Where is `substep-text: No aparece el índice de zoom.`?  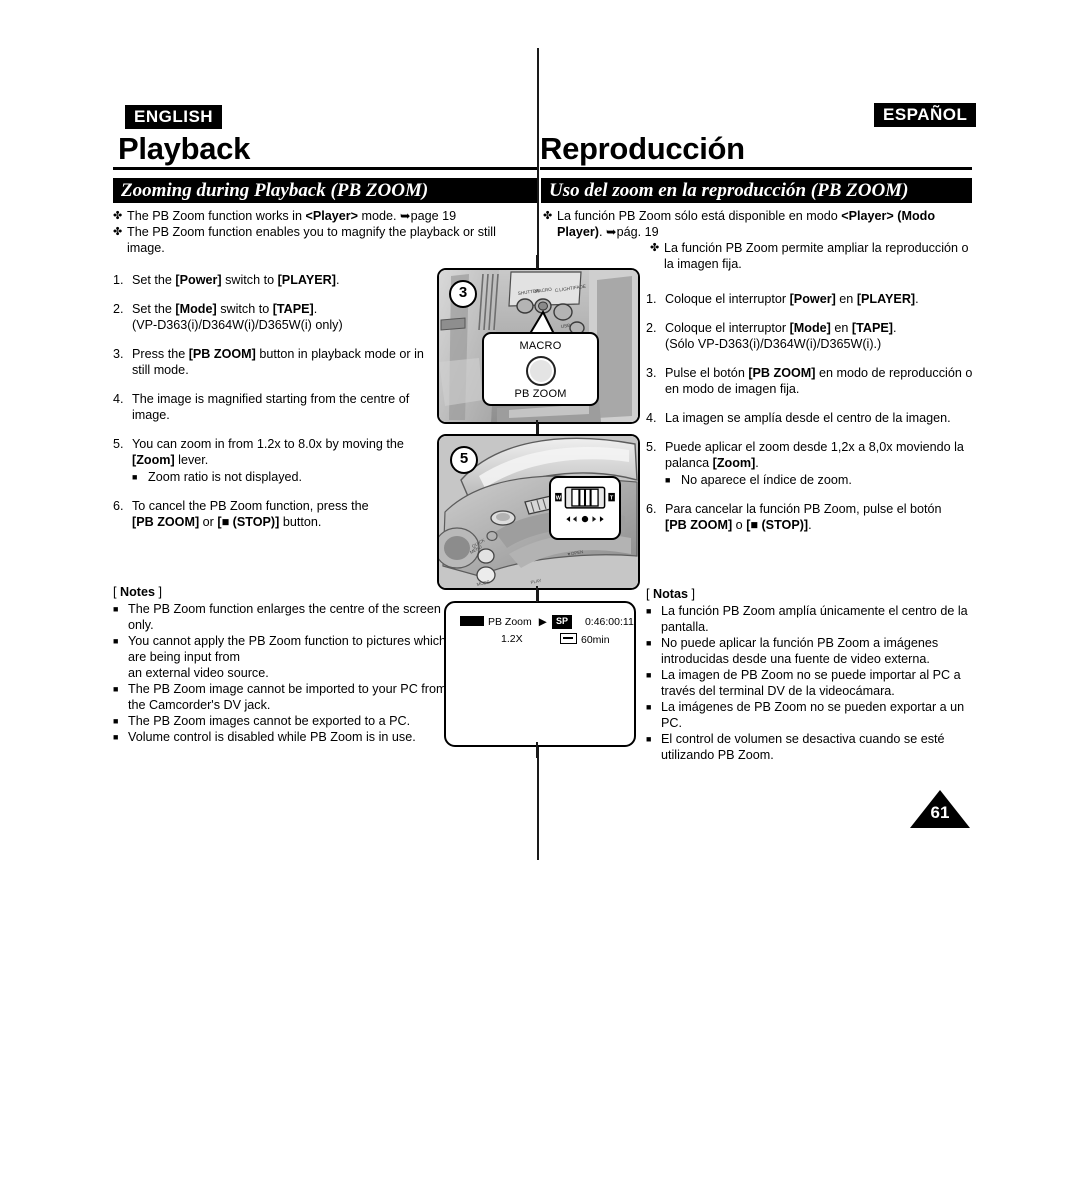 substep-text: No aparece el índice de zoom. is located at coordinates (766, 480).